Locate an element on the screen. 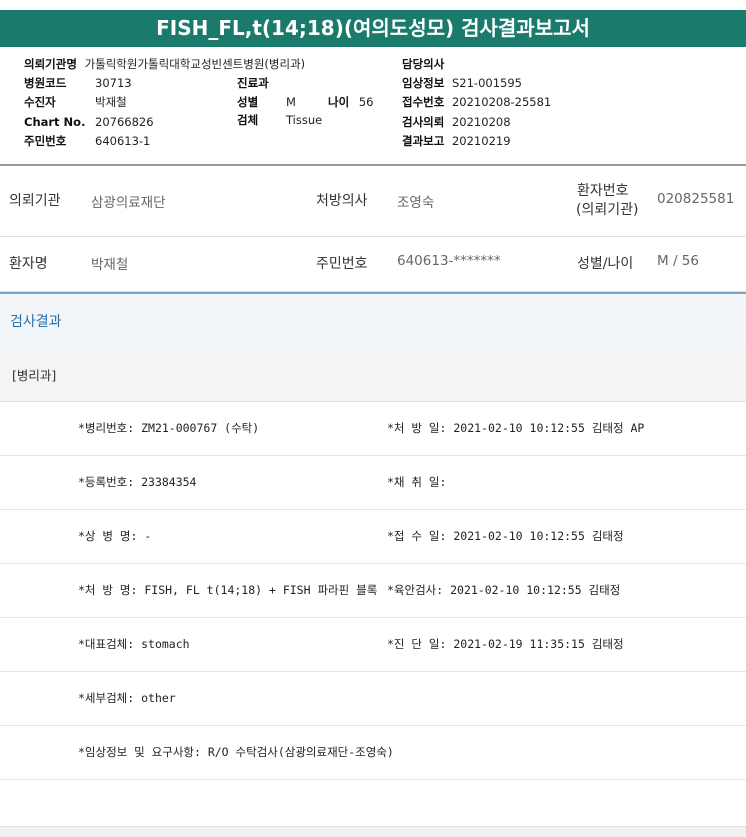 The image size is (746, 837). chart-no-label: Chart No. is located at coordinates (55, 122).